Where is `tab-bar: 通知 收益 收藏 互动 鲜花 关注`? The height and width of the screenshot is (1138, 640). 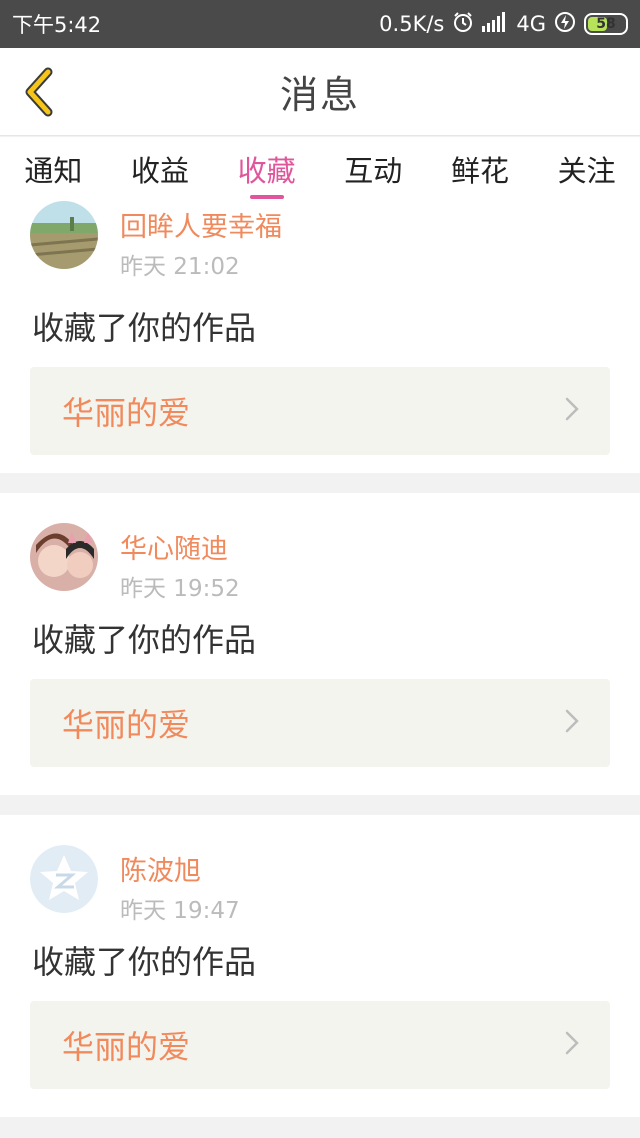
tab-bar: 通知 收益 收藏 互动 鲜花 关注 is located at coordinates (320, 169).